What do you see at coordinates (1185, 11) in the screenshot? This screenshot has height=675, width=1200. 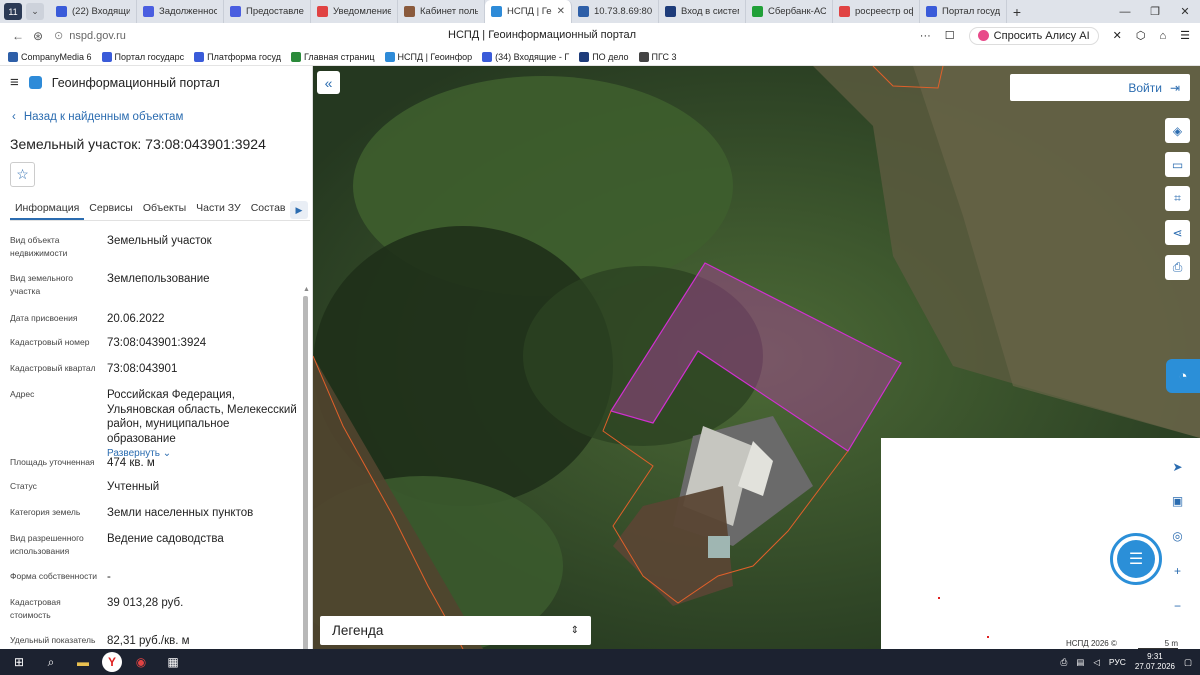 I see `close-window-icon: ✕` at bounding box center [1185, 11].